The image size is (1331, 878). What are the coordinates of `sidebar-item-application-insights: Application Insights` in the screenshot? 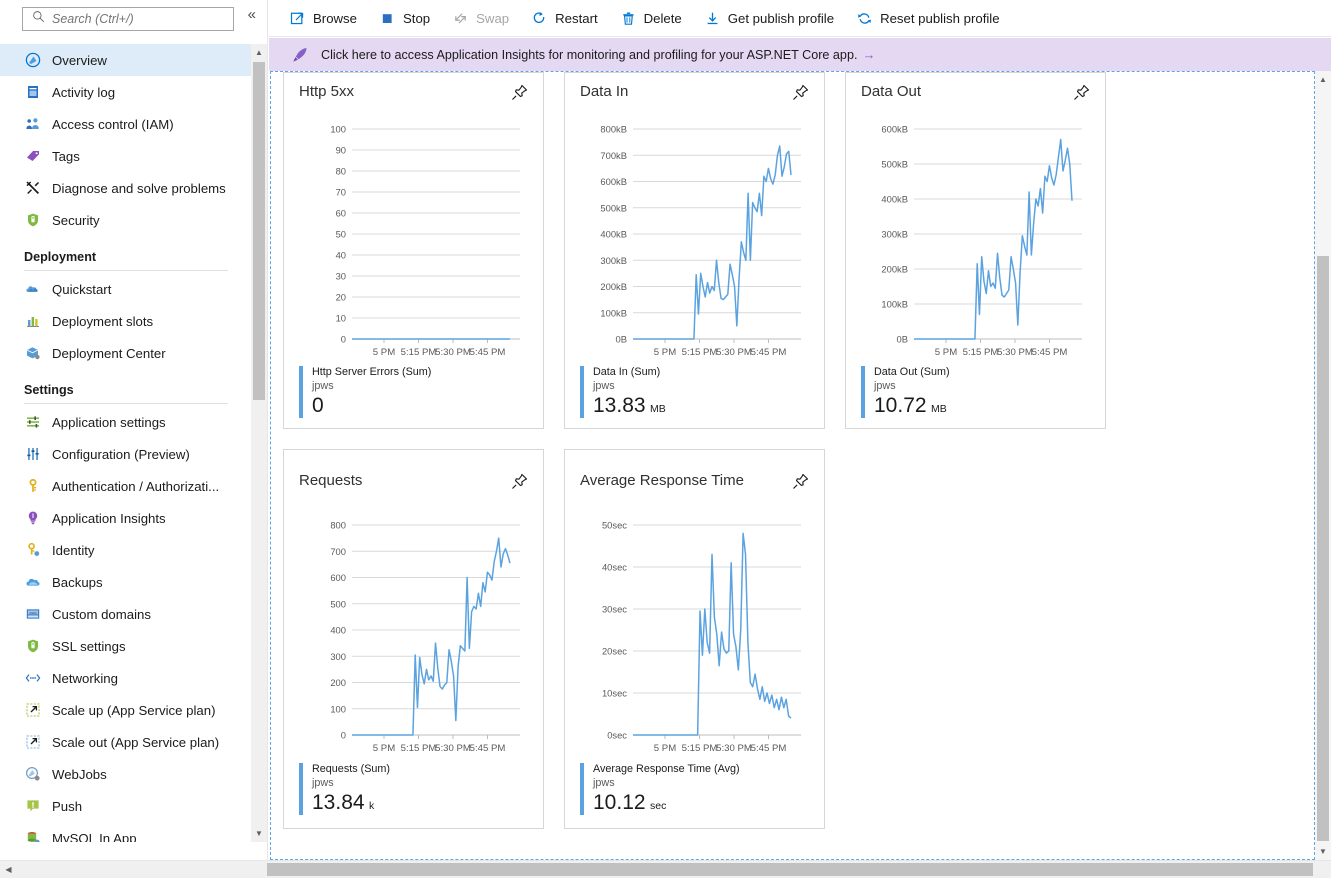 It's located at (126, 518).